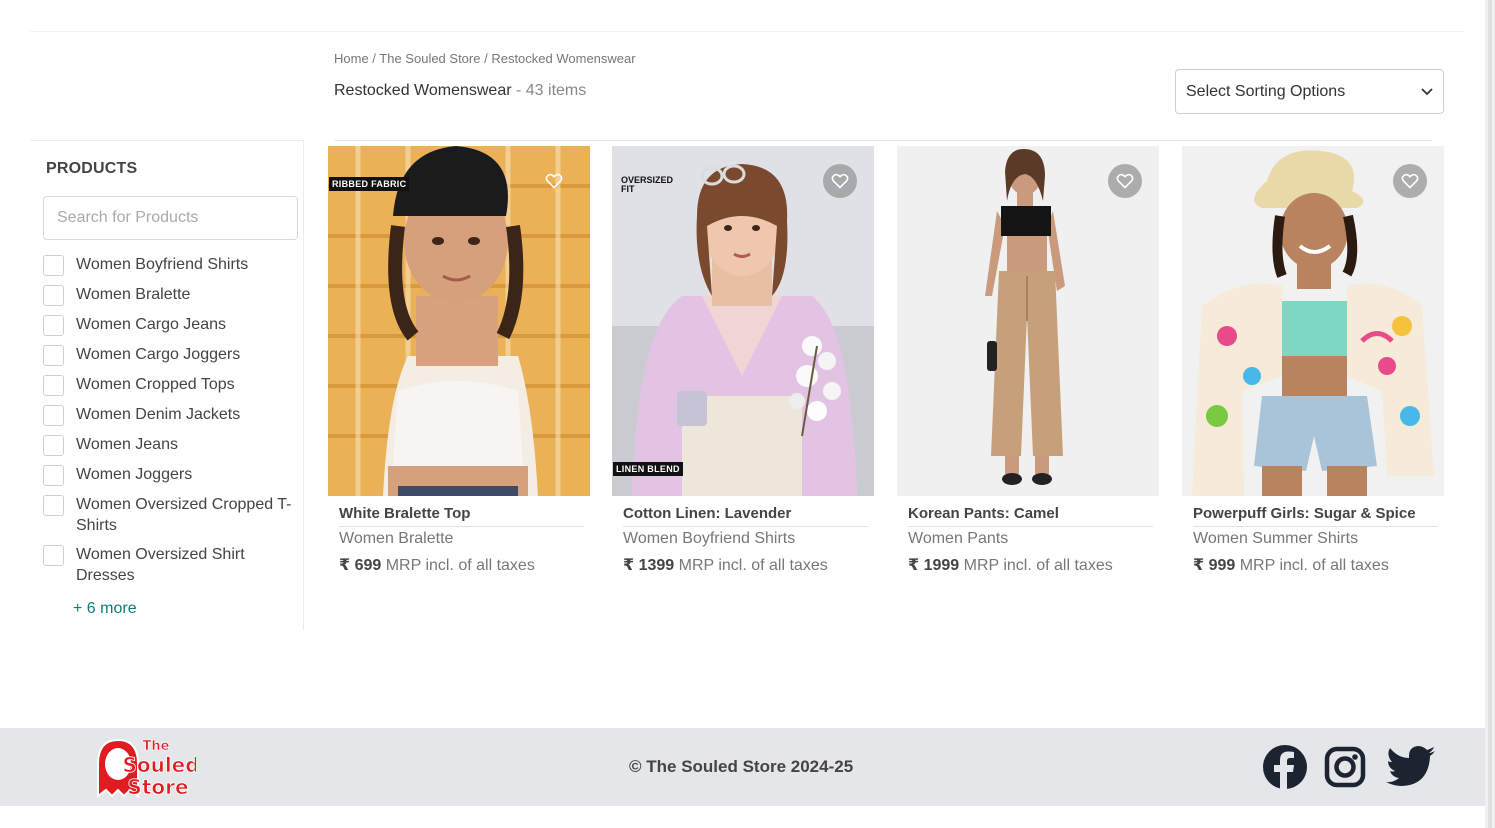 This screenshot has height=828, width=1495. Describe the element at coordinates (92, 168) in the screenshot. I see `sidebar-title: PRODUCTS` at that location.